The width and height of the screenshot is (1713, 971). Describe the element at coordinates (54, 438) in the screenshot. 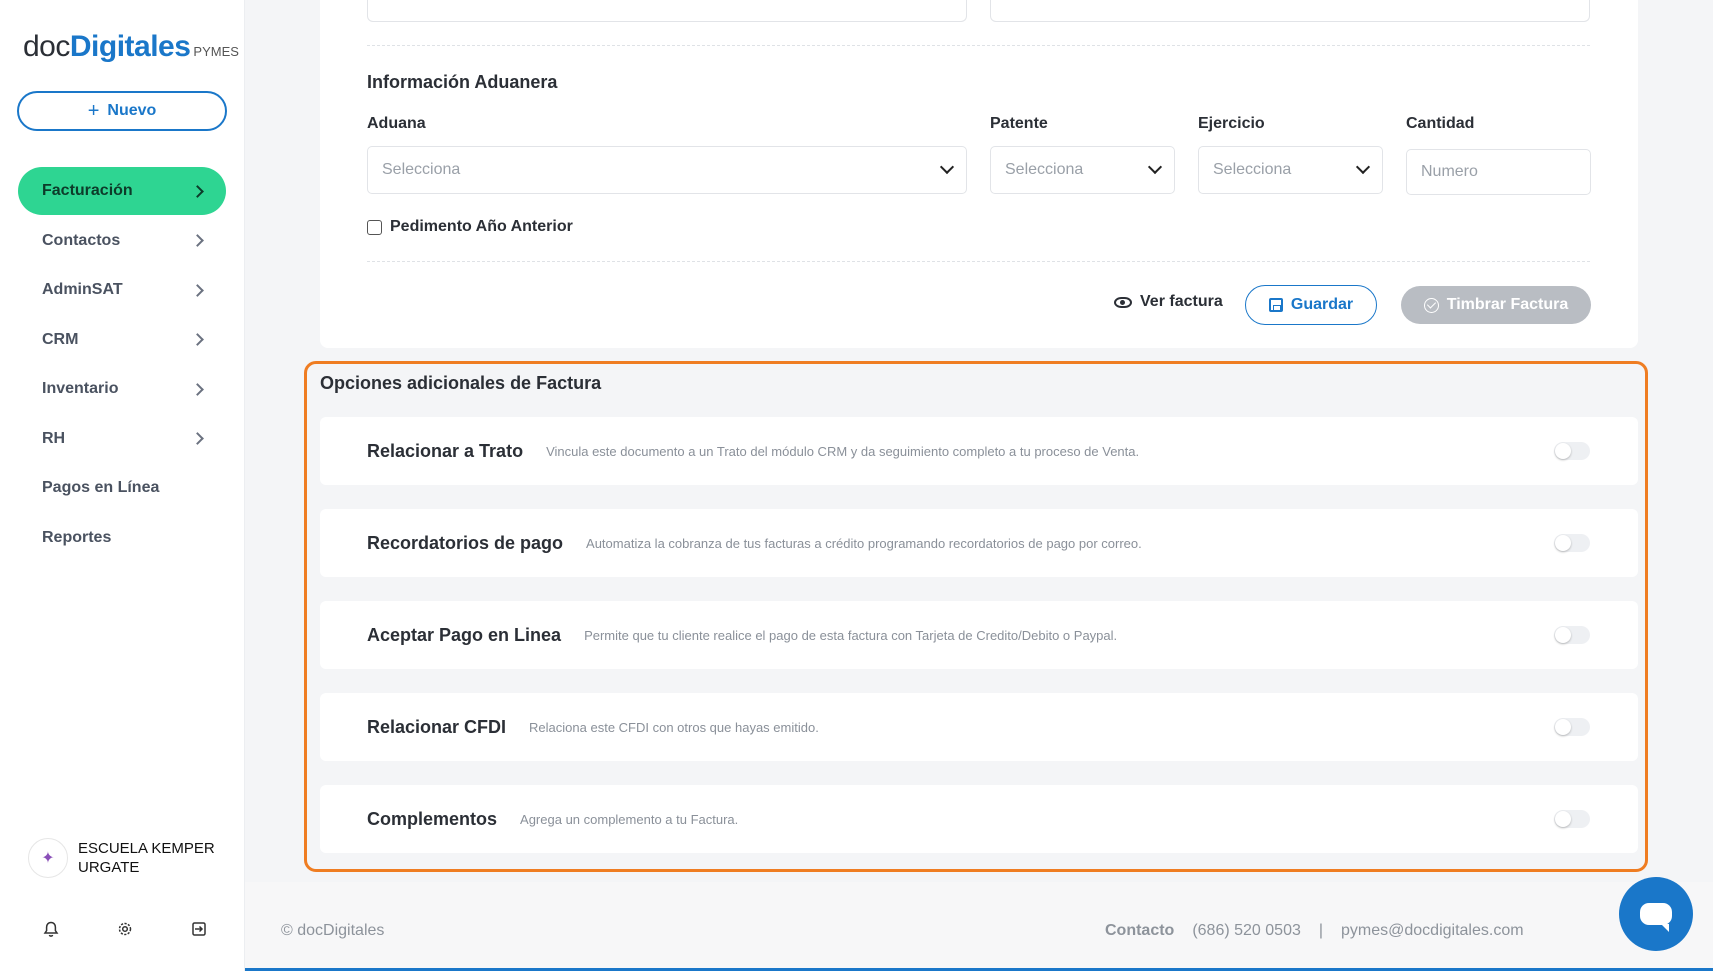

I see `sidebar-item-label: RH` at that location.